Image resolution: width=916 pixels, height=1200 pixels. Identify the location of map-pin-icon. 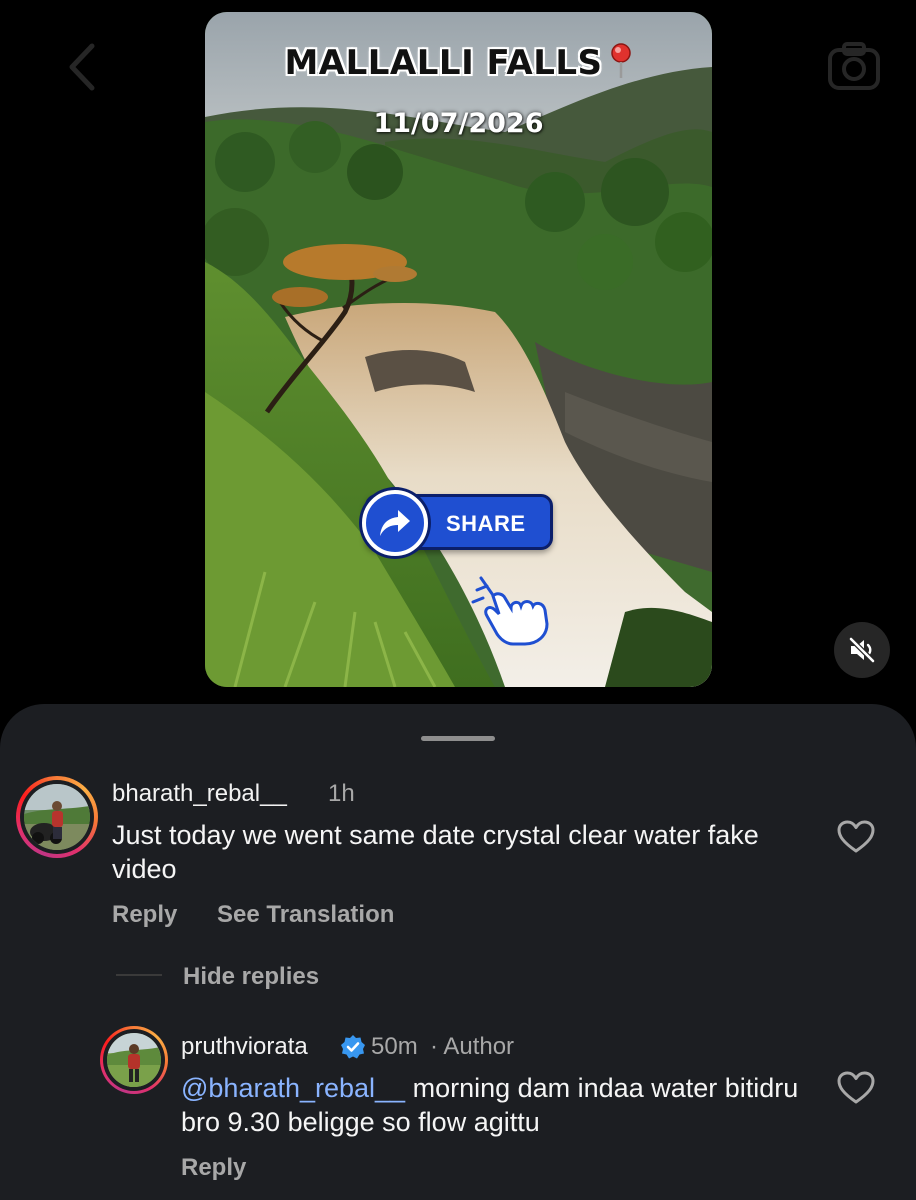
(620, 60).